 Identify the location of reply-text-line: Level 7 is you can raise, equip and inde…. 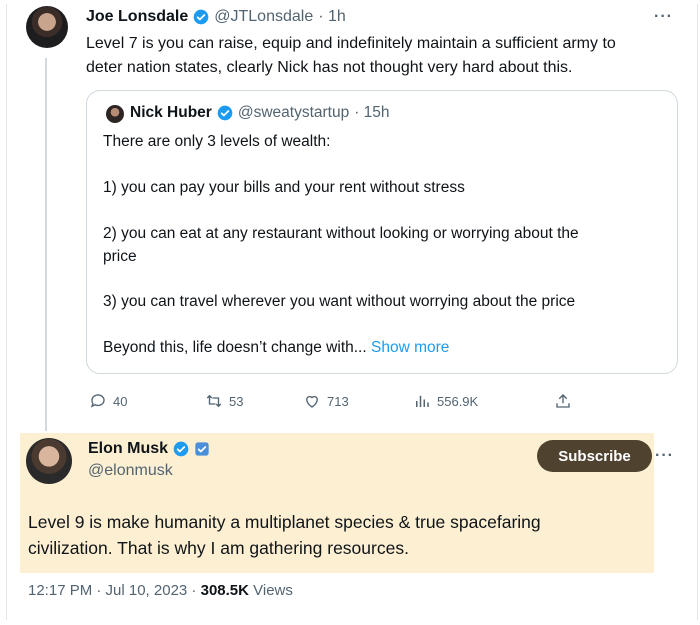
(351, 43).